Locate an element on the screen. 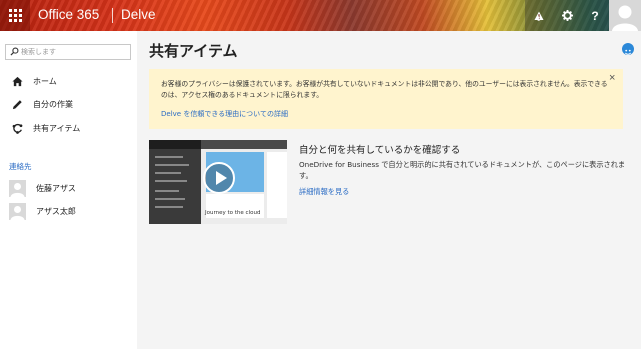 The image size is (641, 349). contact-item: 佐藤アザス is located at coordinates (42, 188).